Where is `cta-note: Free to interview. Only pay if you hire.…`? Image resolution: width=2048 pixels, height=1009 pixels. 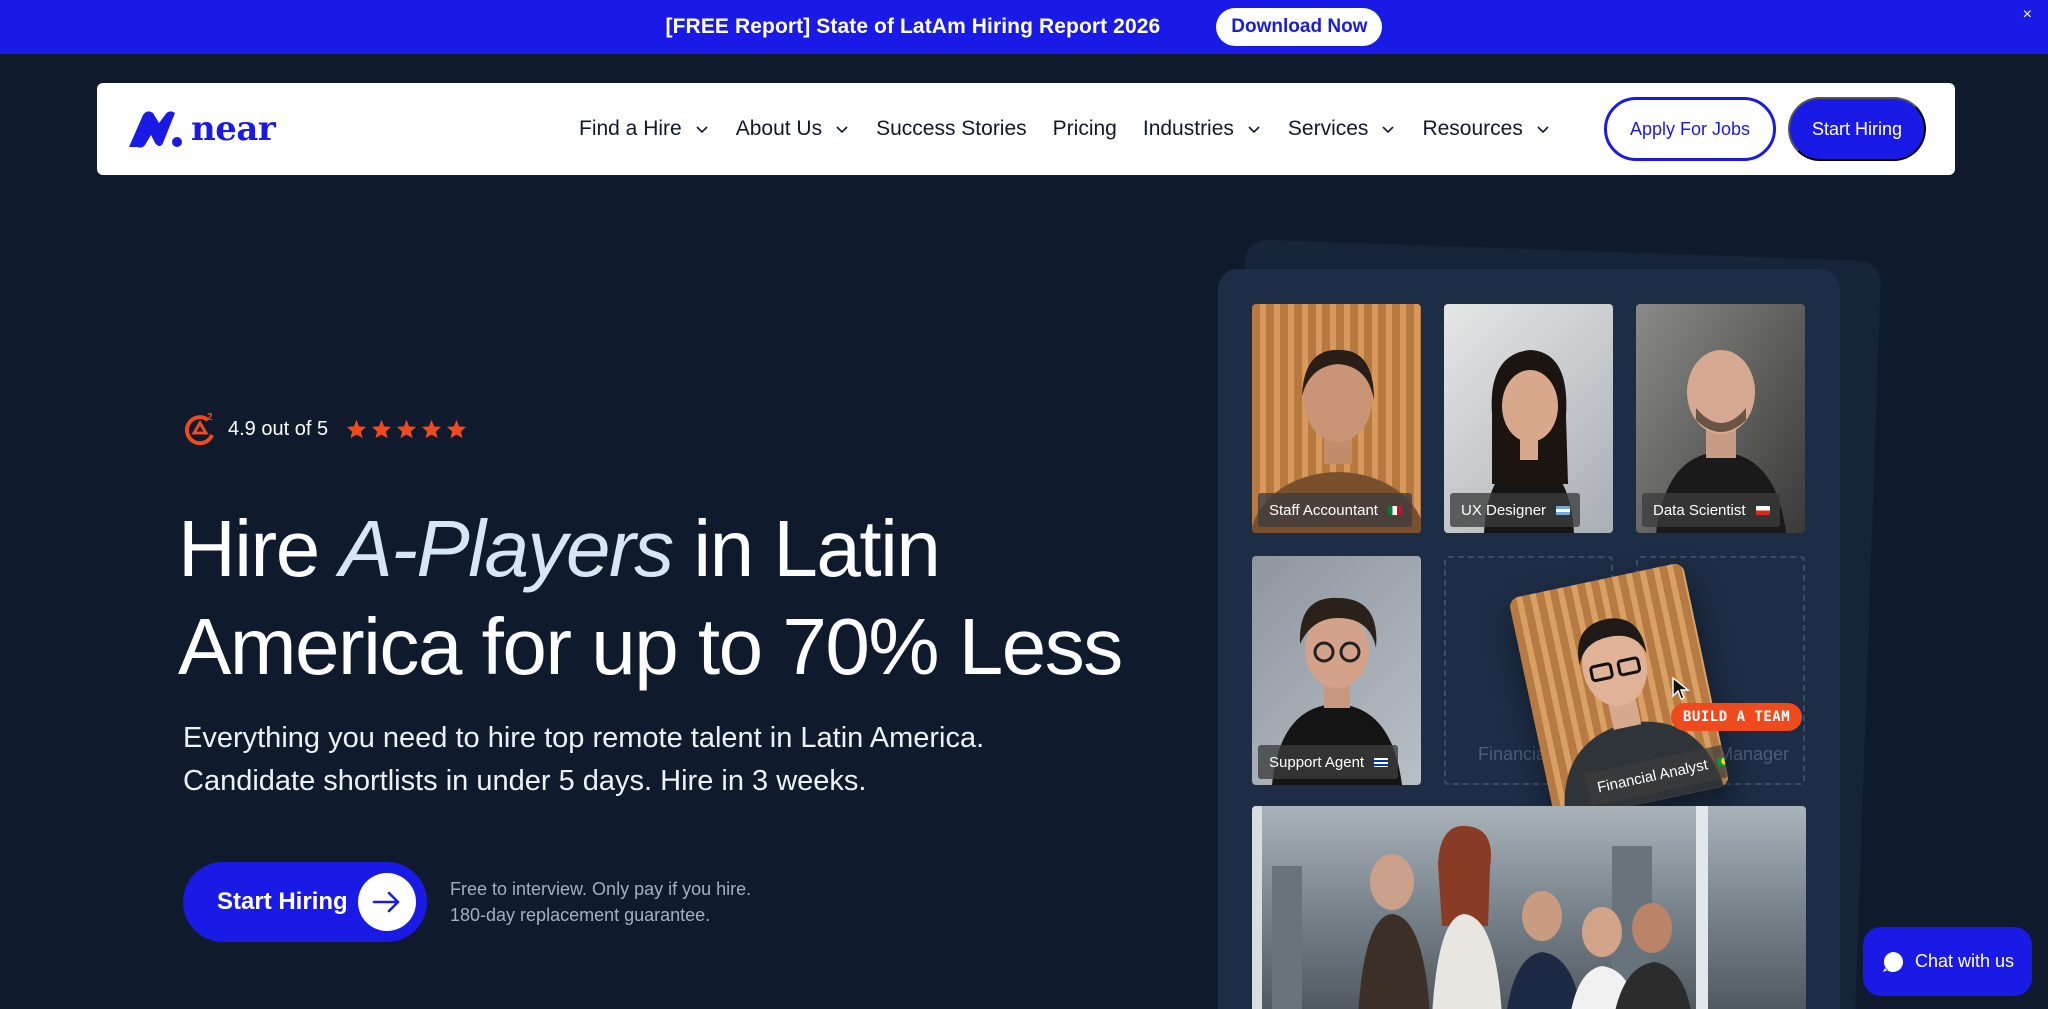
cta-note: Free to interview. Only pay if you hire.… is located at coordinates (600, 902).